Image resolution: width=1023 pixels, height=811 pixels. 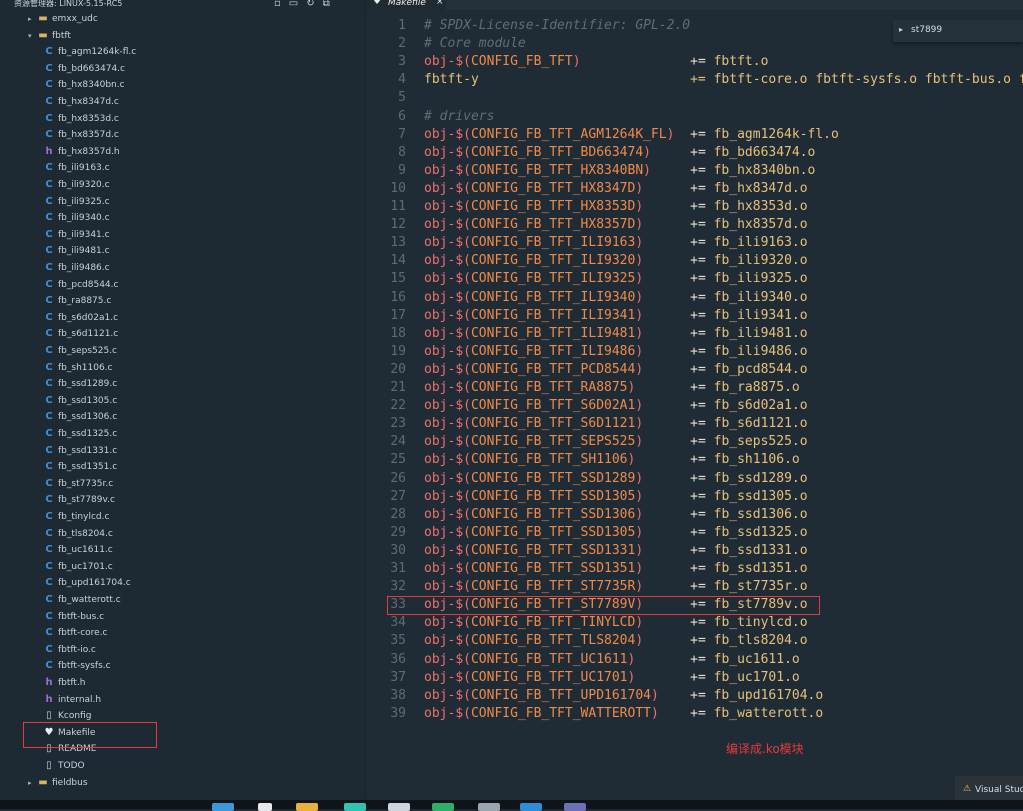 What do you see at coordinates (182, 169) in the screenshot?
I see `tree-file: Cfb_ili9163.c` at bounding box center [182, 169].